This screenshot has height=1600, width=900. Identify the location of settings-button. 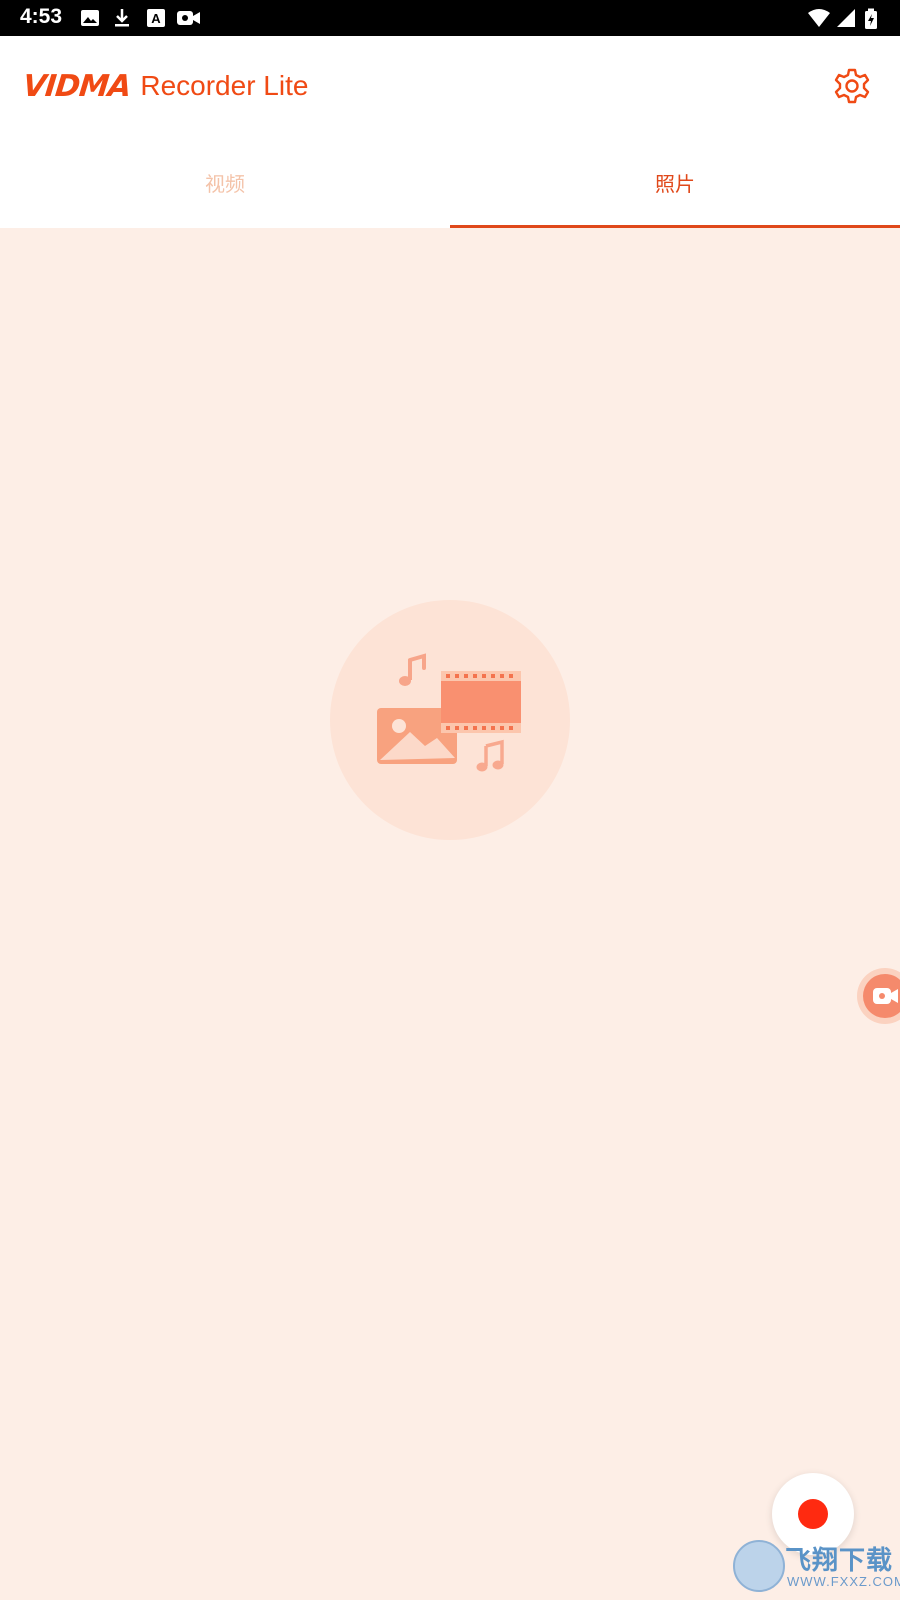
(852, 86).